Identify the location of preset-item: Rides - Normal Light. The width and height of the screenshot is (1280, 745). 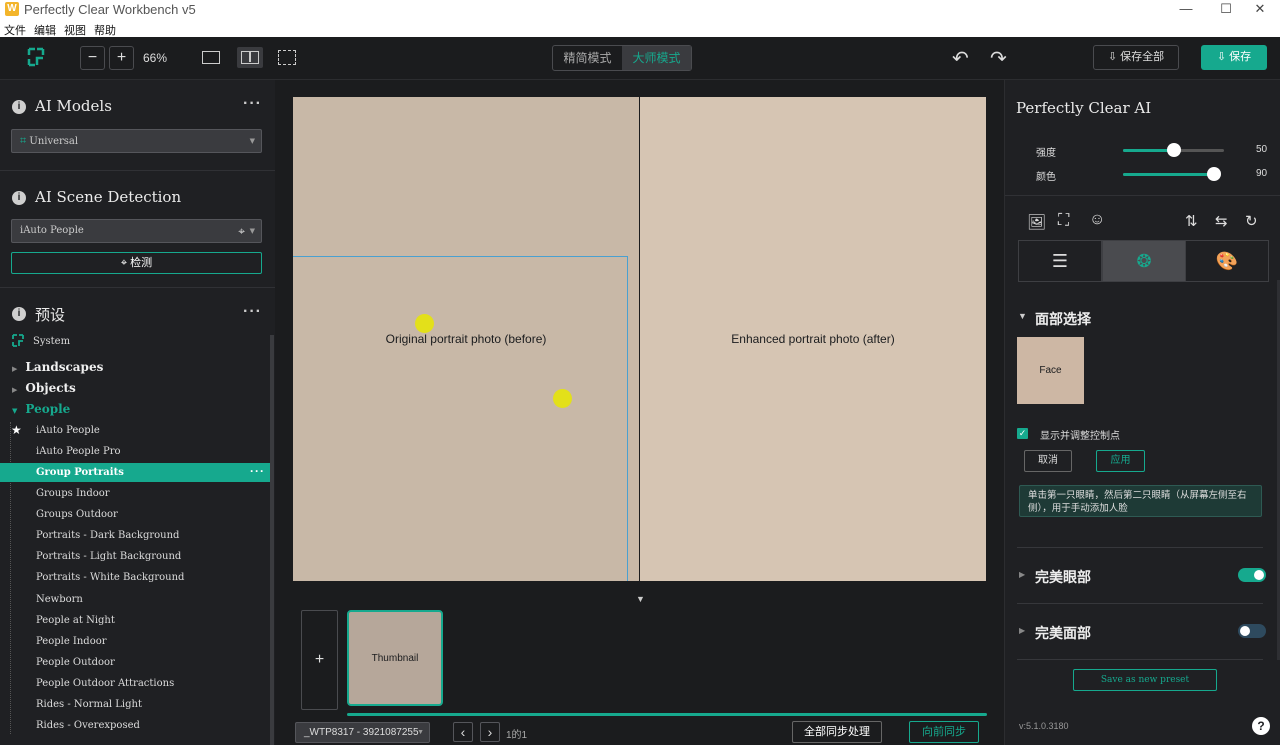
(89, 704).